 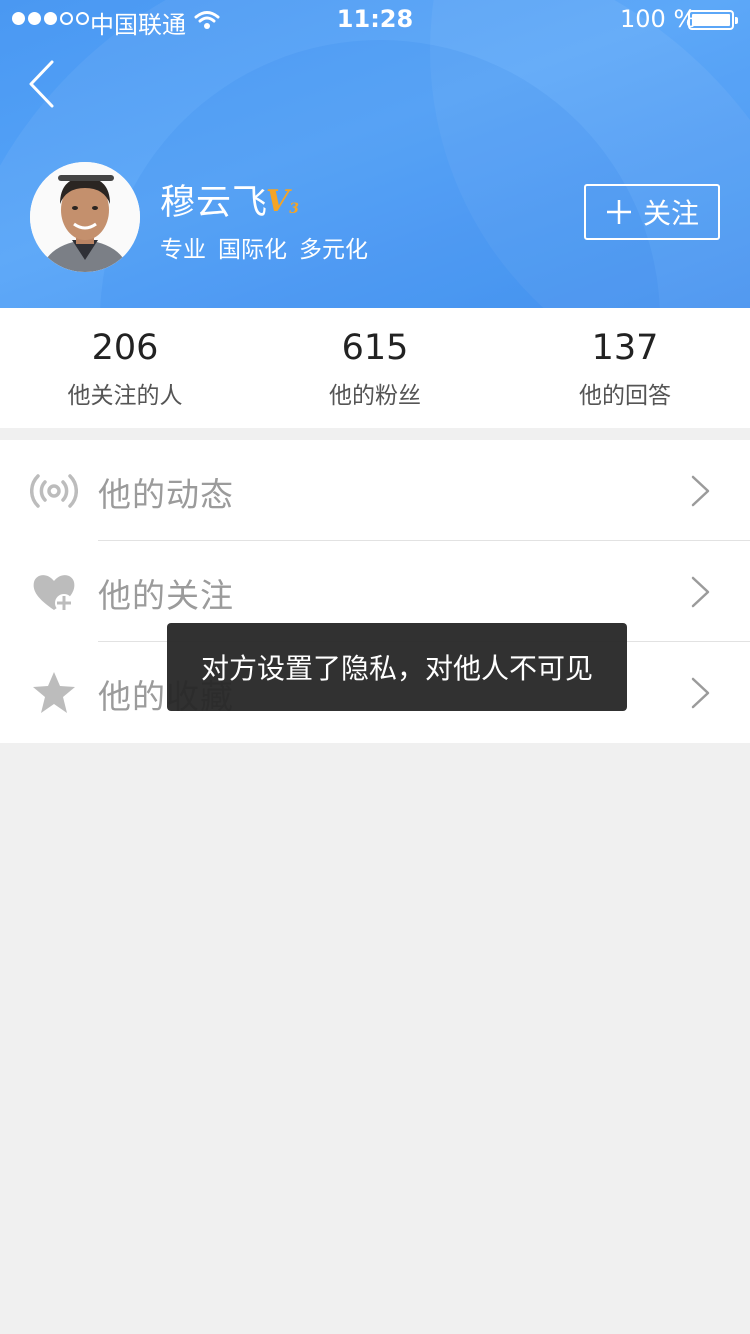 I want to click on menu-item-activity: 他的动态, so click(x=375, y=490).